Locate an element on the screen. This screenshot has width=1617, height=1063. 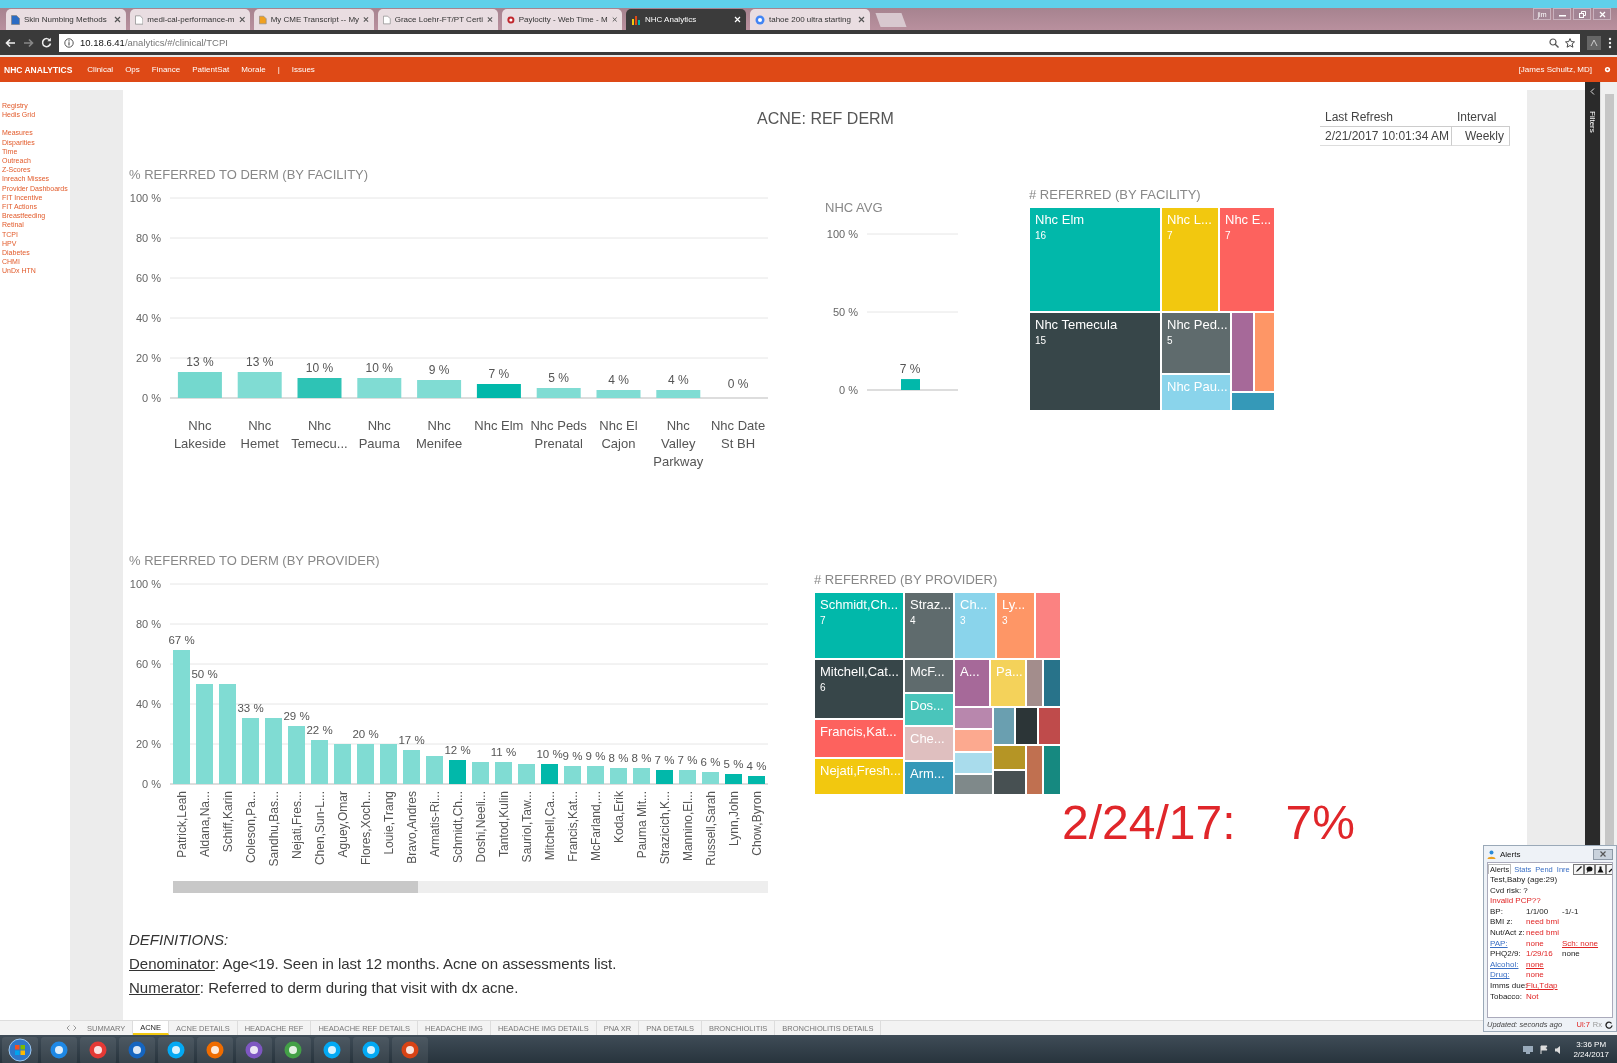
star-icon is located at coordinates (1570, 42).